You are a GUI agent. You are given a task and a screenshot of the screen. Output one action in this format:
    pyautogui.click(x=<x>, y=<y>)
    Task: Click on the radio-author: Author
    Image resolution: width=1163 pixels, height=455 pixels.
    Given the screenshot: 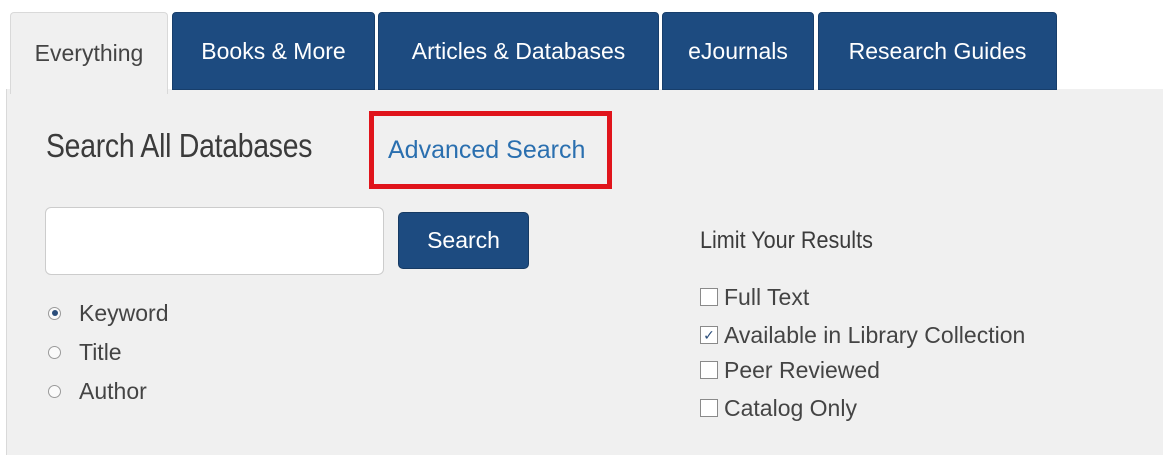 What is the action you would take?
    pyautogui.click(x=97, y=391)
    